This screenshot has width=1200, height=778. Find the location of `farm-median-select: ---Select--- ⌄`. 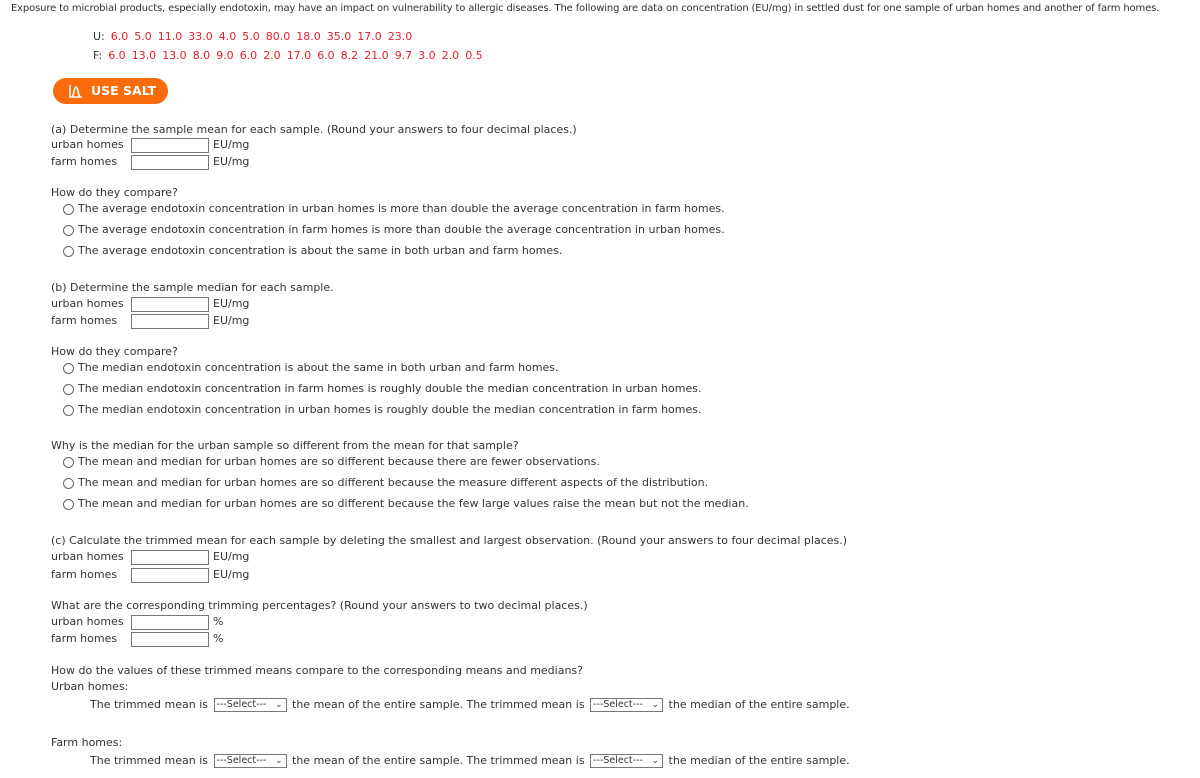

farm-median-select: ---Select--- ⌄ is located at coordinates (627, 761).